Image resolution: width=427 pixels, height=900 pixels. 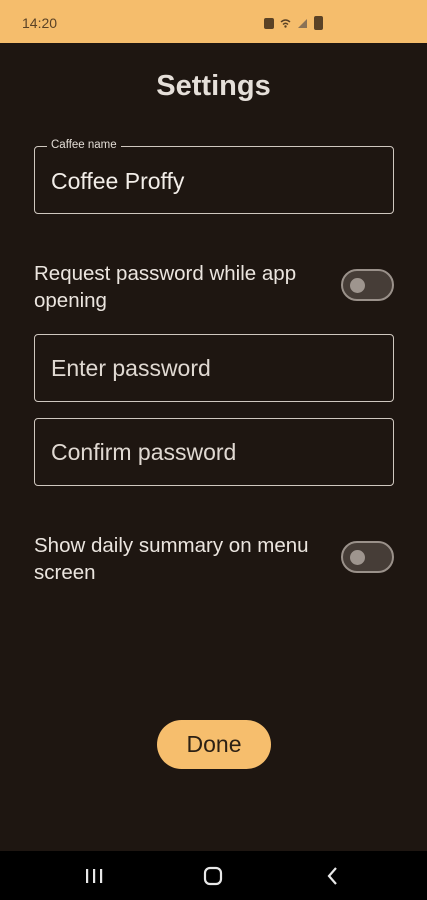 I want to click on back-icon, so click(x=333, y=876).